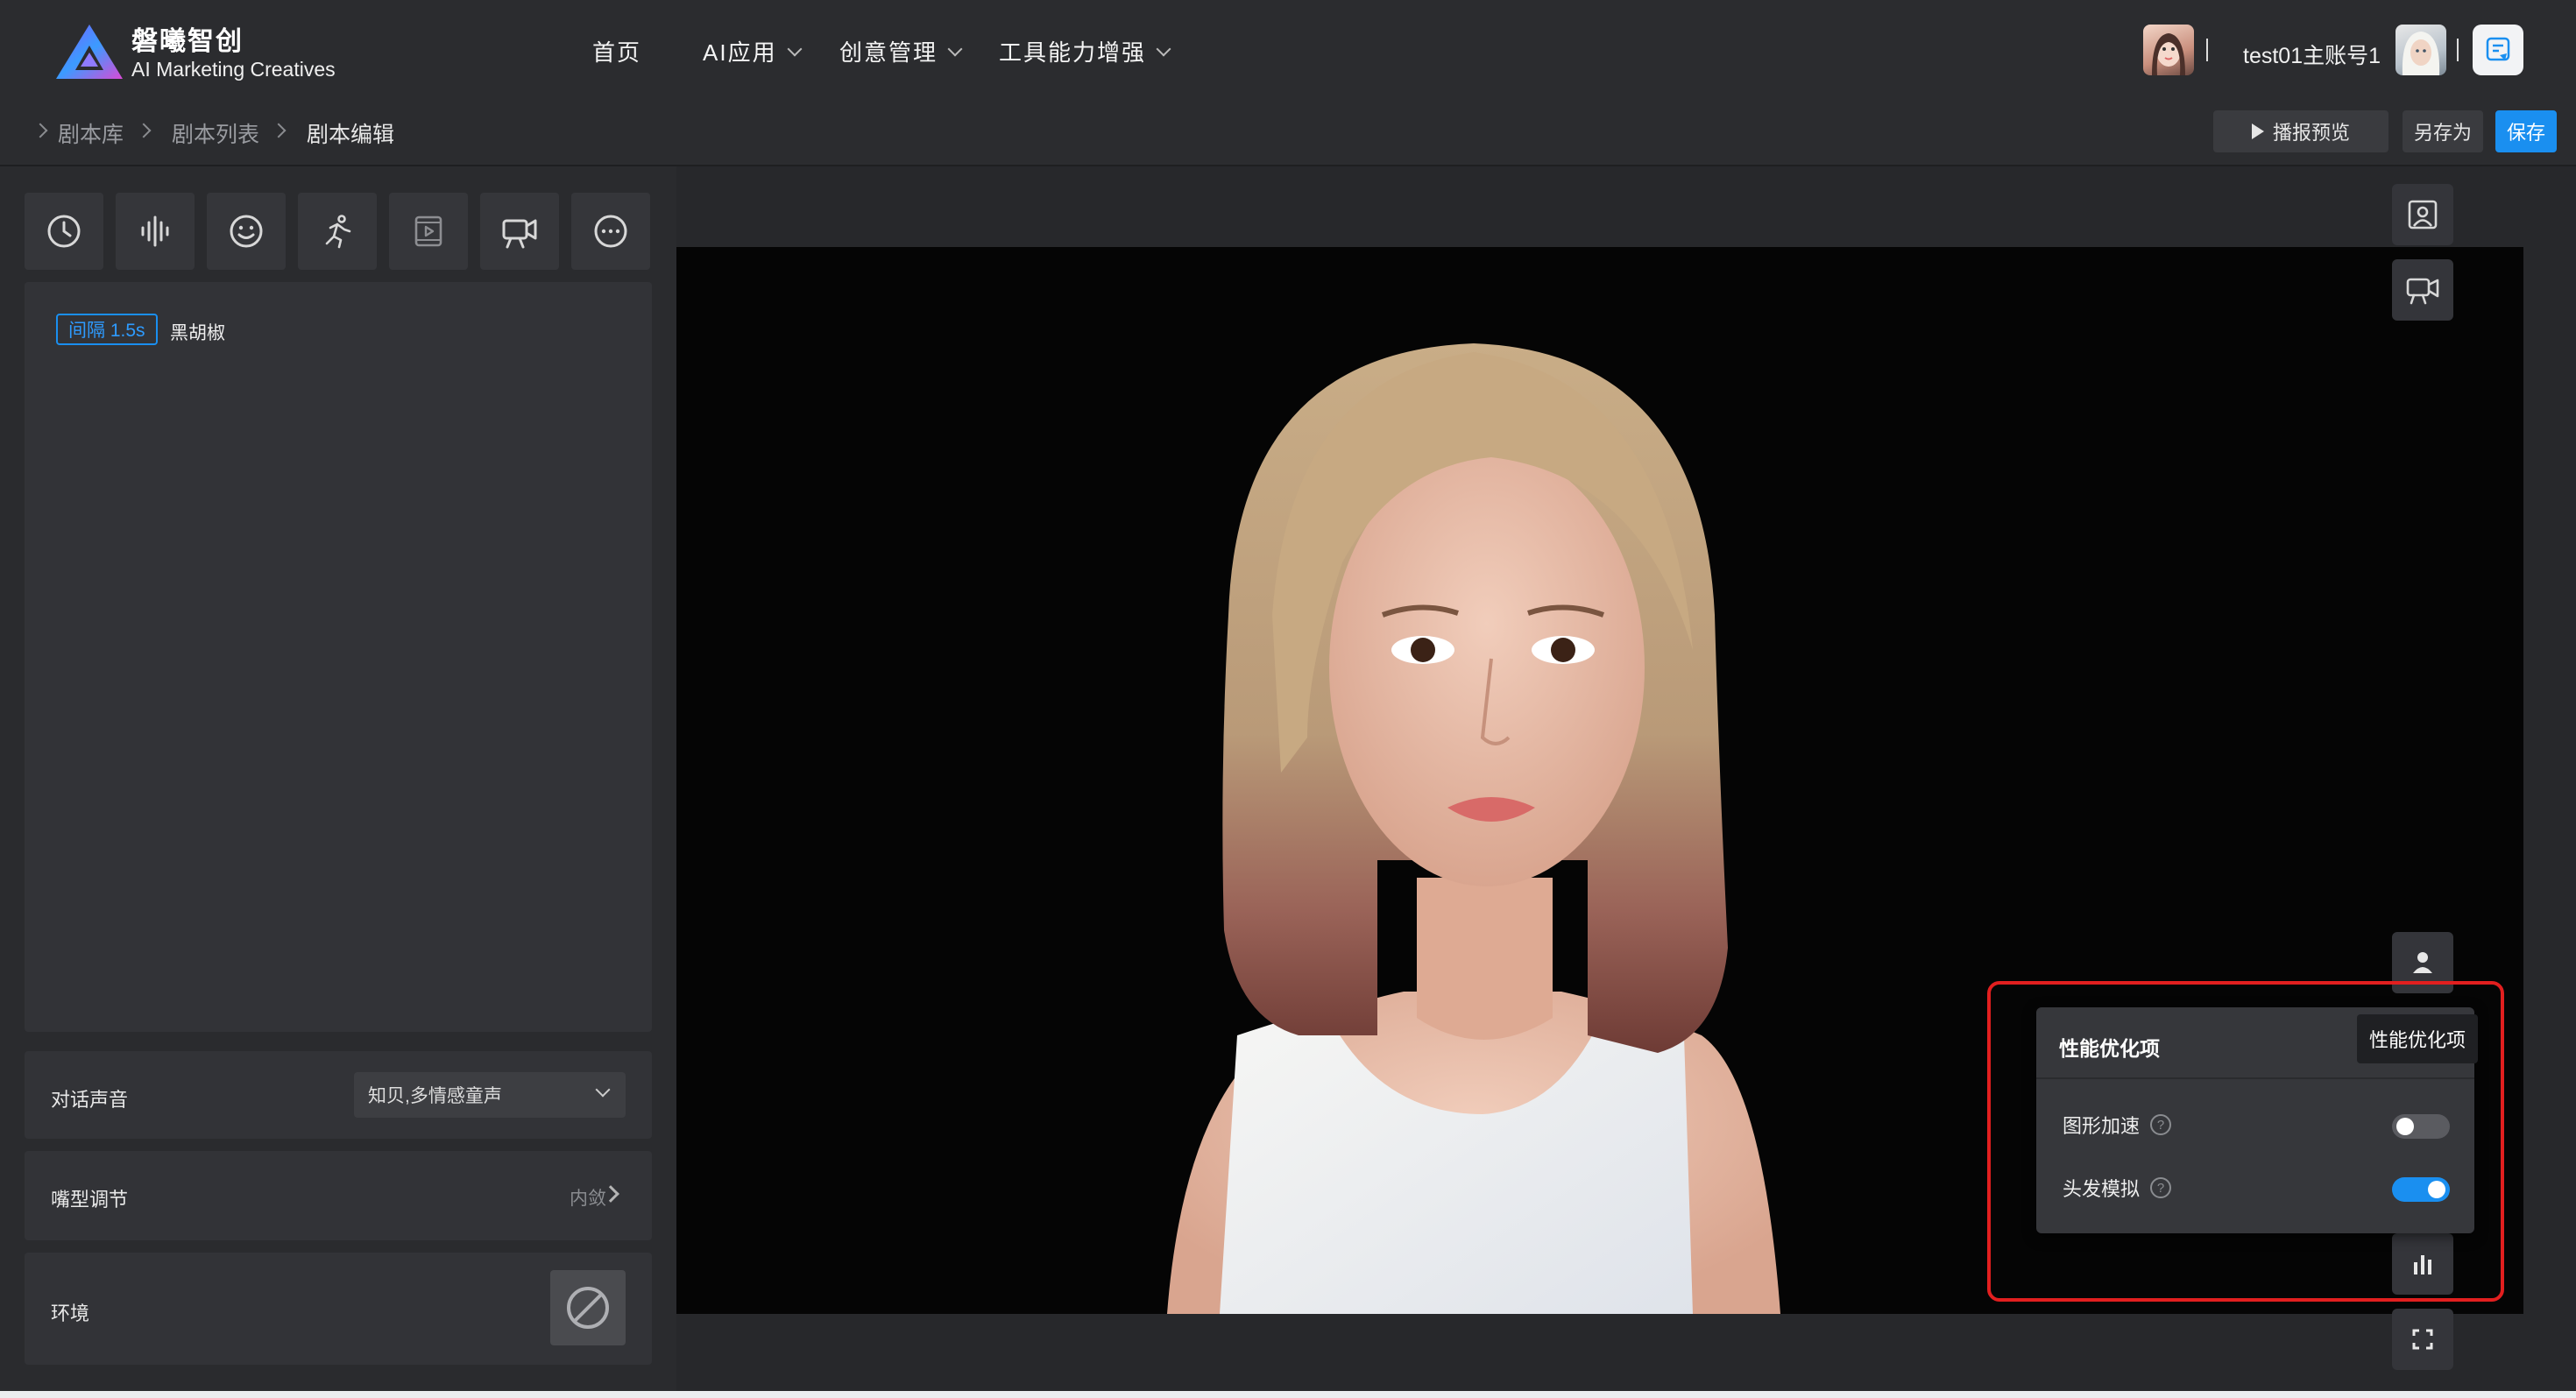 The image size is (2576, 1398). I want to click on mouth-value: 内敛, so click(588, 1199).